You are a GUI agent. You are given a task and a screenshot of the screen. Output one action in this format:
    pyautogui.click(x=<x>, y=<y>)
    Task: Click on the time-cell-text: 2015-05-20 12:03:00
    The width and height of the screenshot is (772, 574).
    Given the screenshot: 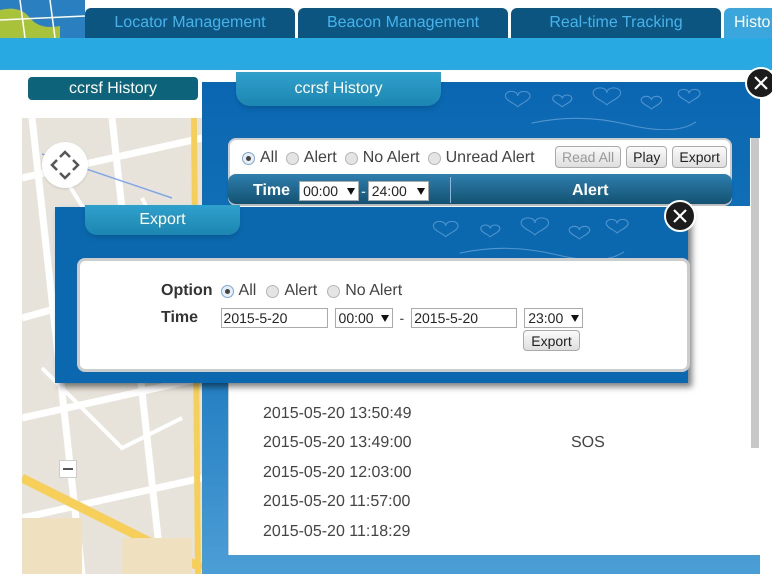 What is the action you would take?
    pyautogui.click(x=338, y=472)
    